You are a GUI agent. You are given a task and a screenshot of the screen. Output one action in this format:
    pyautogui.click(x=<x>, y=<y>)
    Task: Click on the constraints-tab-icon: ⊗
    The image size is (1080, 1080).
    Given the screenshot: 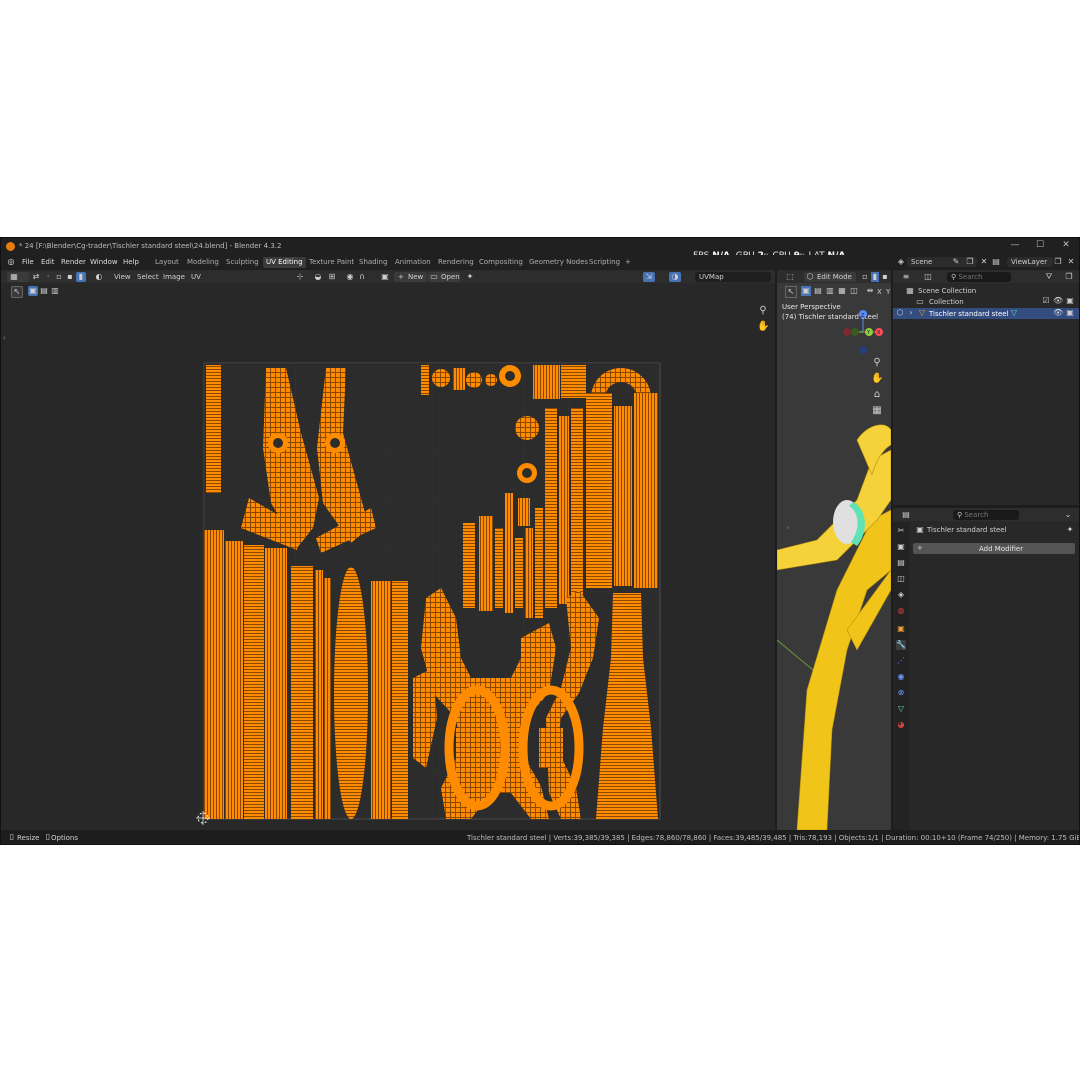 What is the action you would take?
    pyautogui.click(x=901, y=693)
    